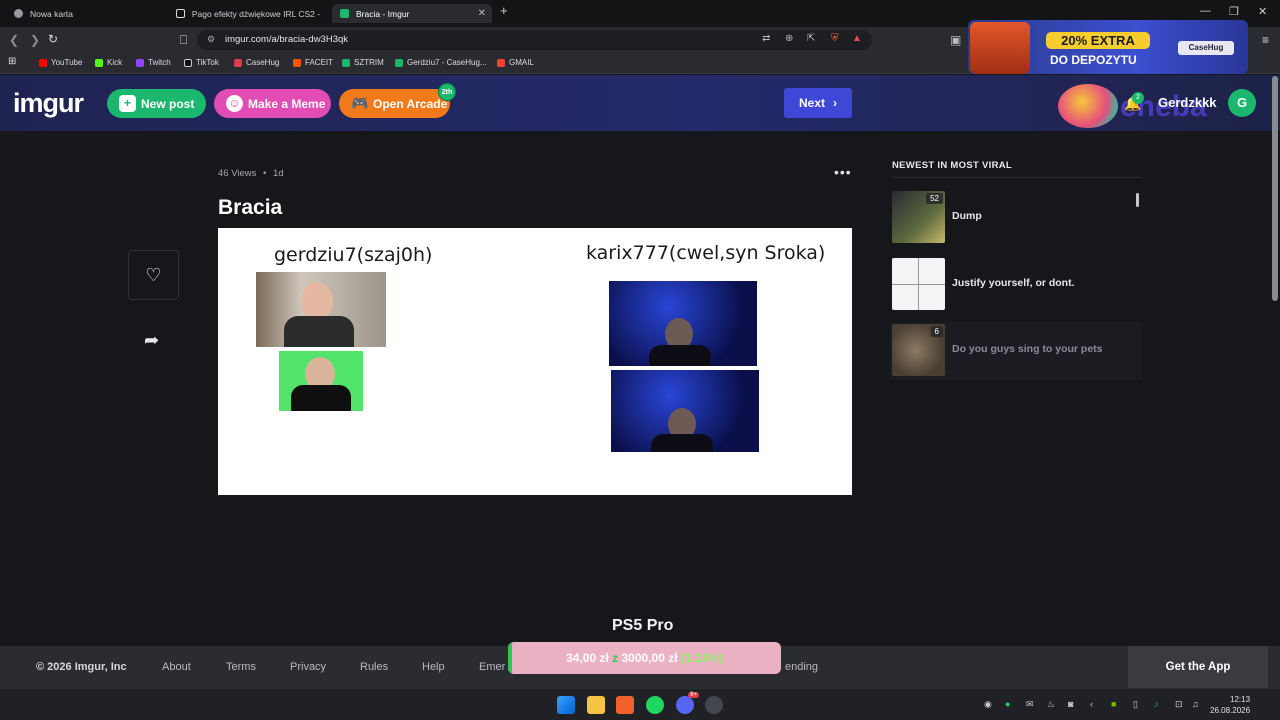  I want to click on ad-brand-logo: CaseHug, so click(1206, 48).